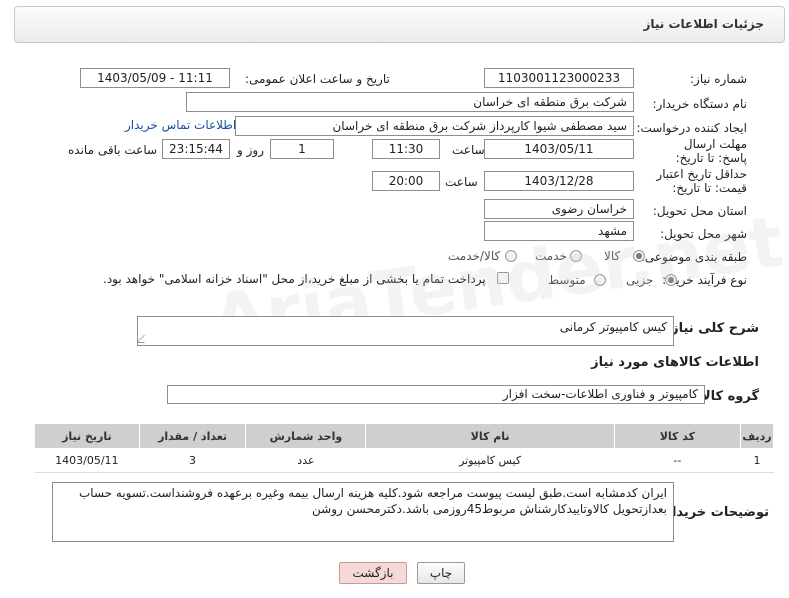 Image resolution: width=789 pixels, height=598 pixels. Describe the element at coordinates (559, 78) in the screenshot. I see `need-number-field: 1103001123000233` at that location.